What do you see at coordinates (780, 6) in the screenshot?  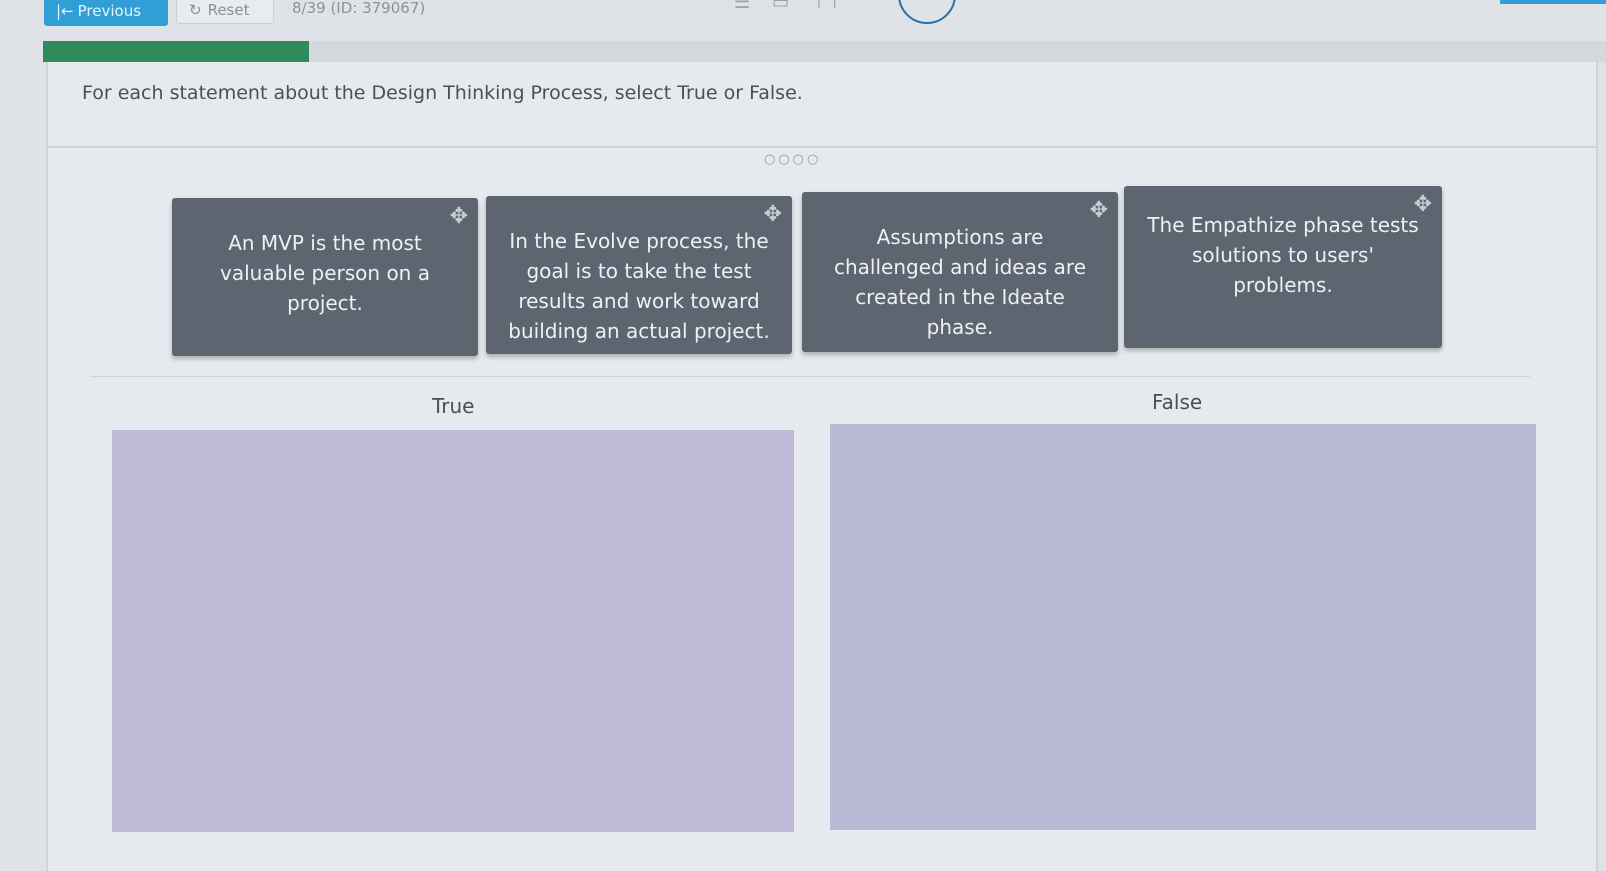 I see `calculator-icon: ▭` at bounding box center [780, 6].